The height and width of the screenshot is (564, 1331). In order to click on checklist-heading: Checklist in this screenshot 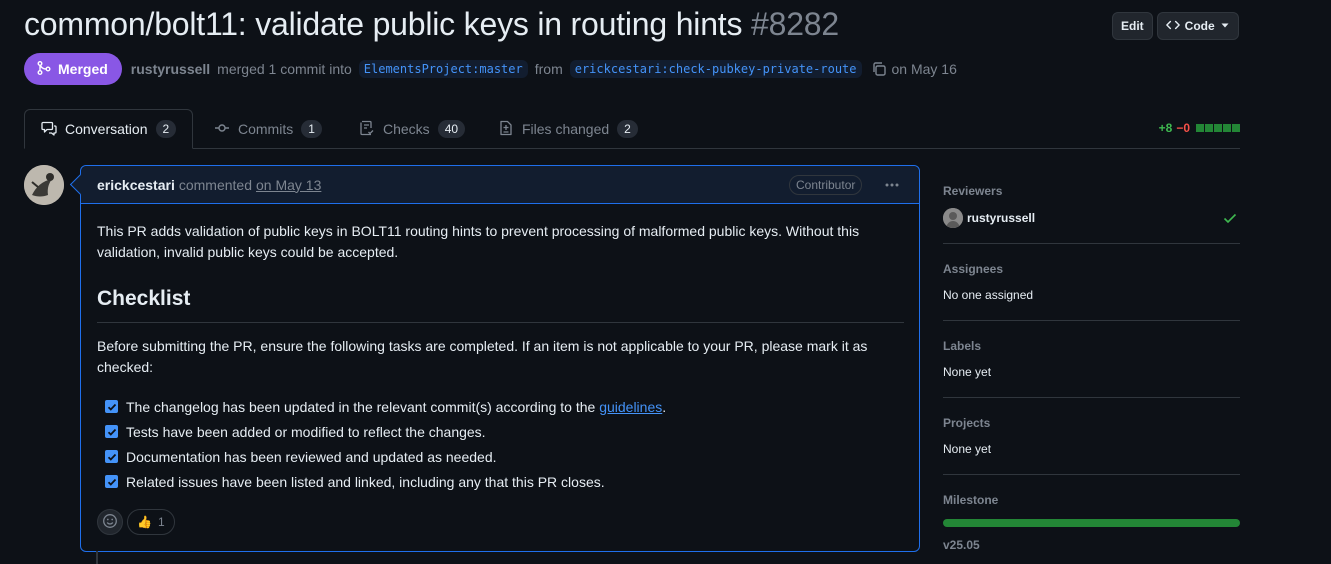, I will do `click(500, 303)`.